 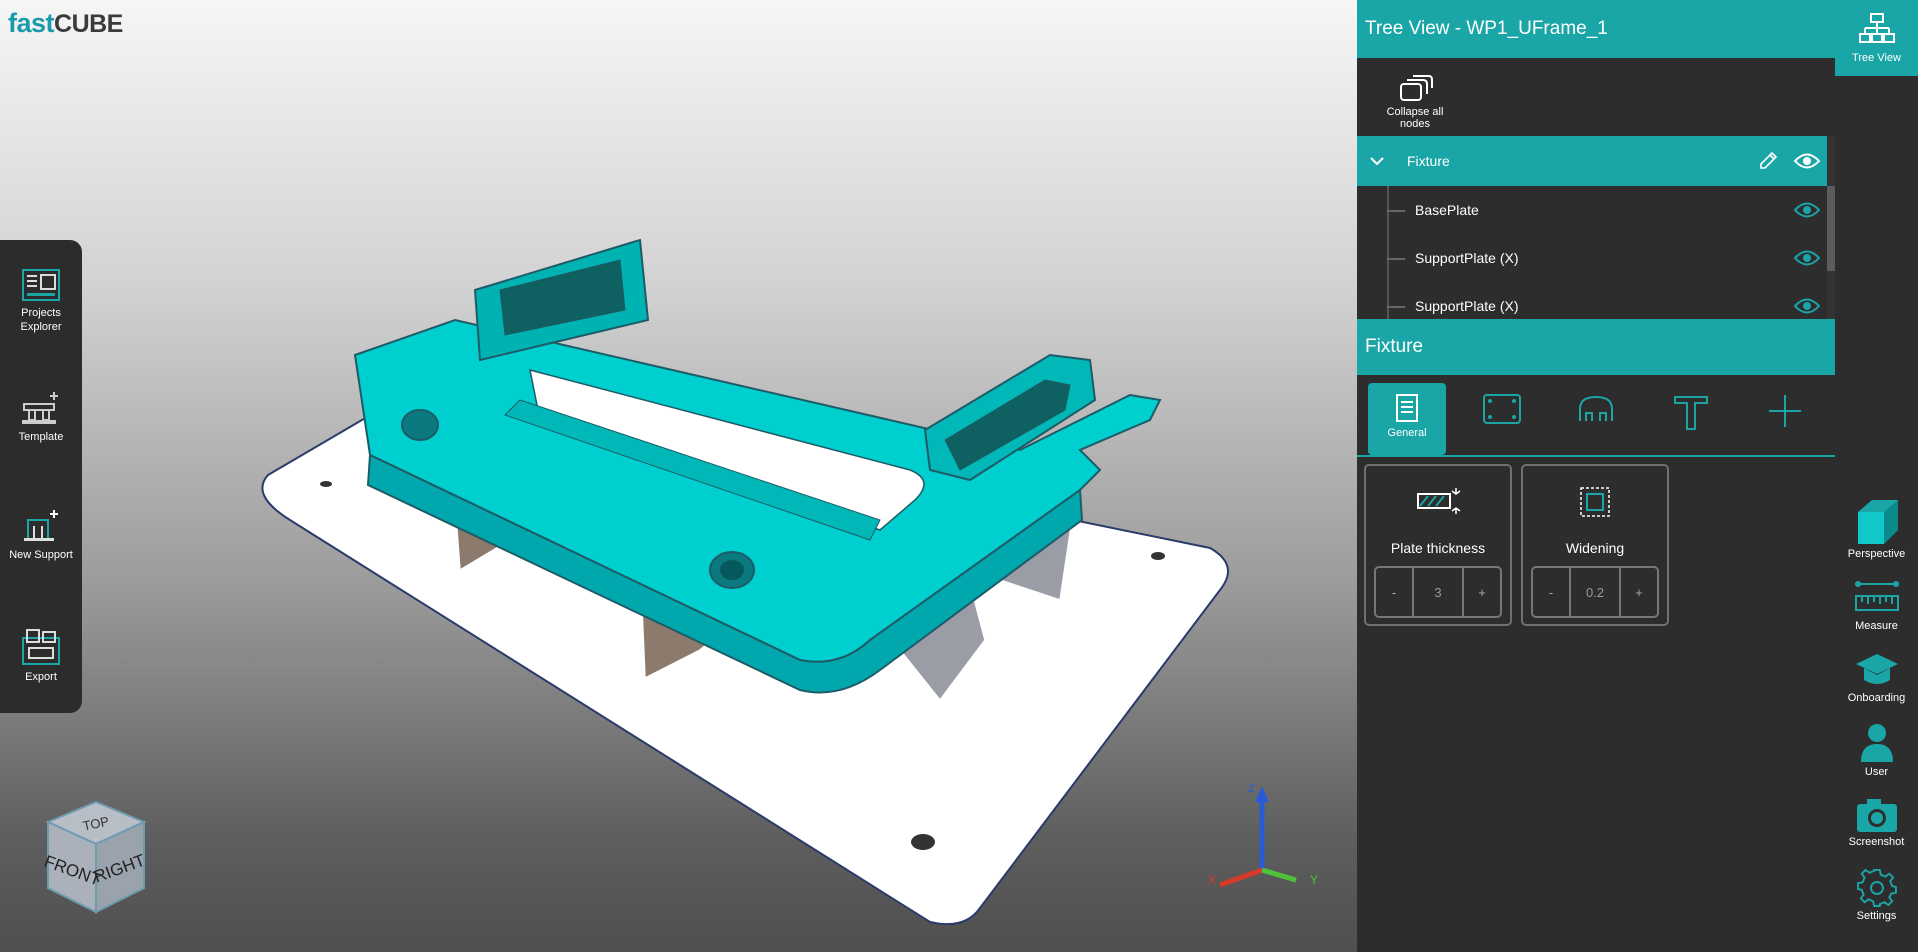 I want to click on tab-add, so click(x=1785, y=419).